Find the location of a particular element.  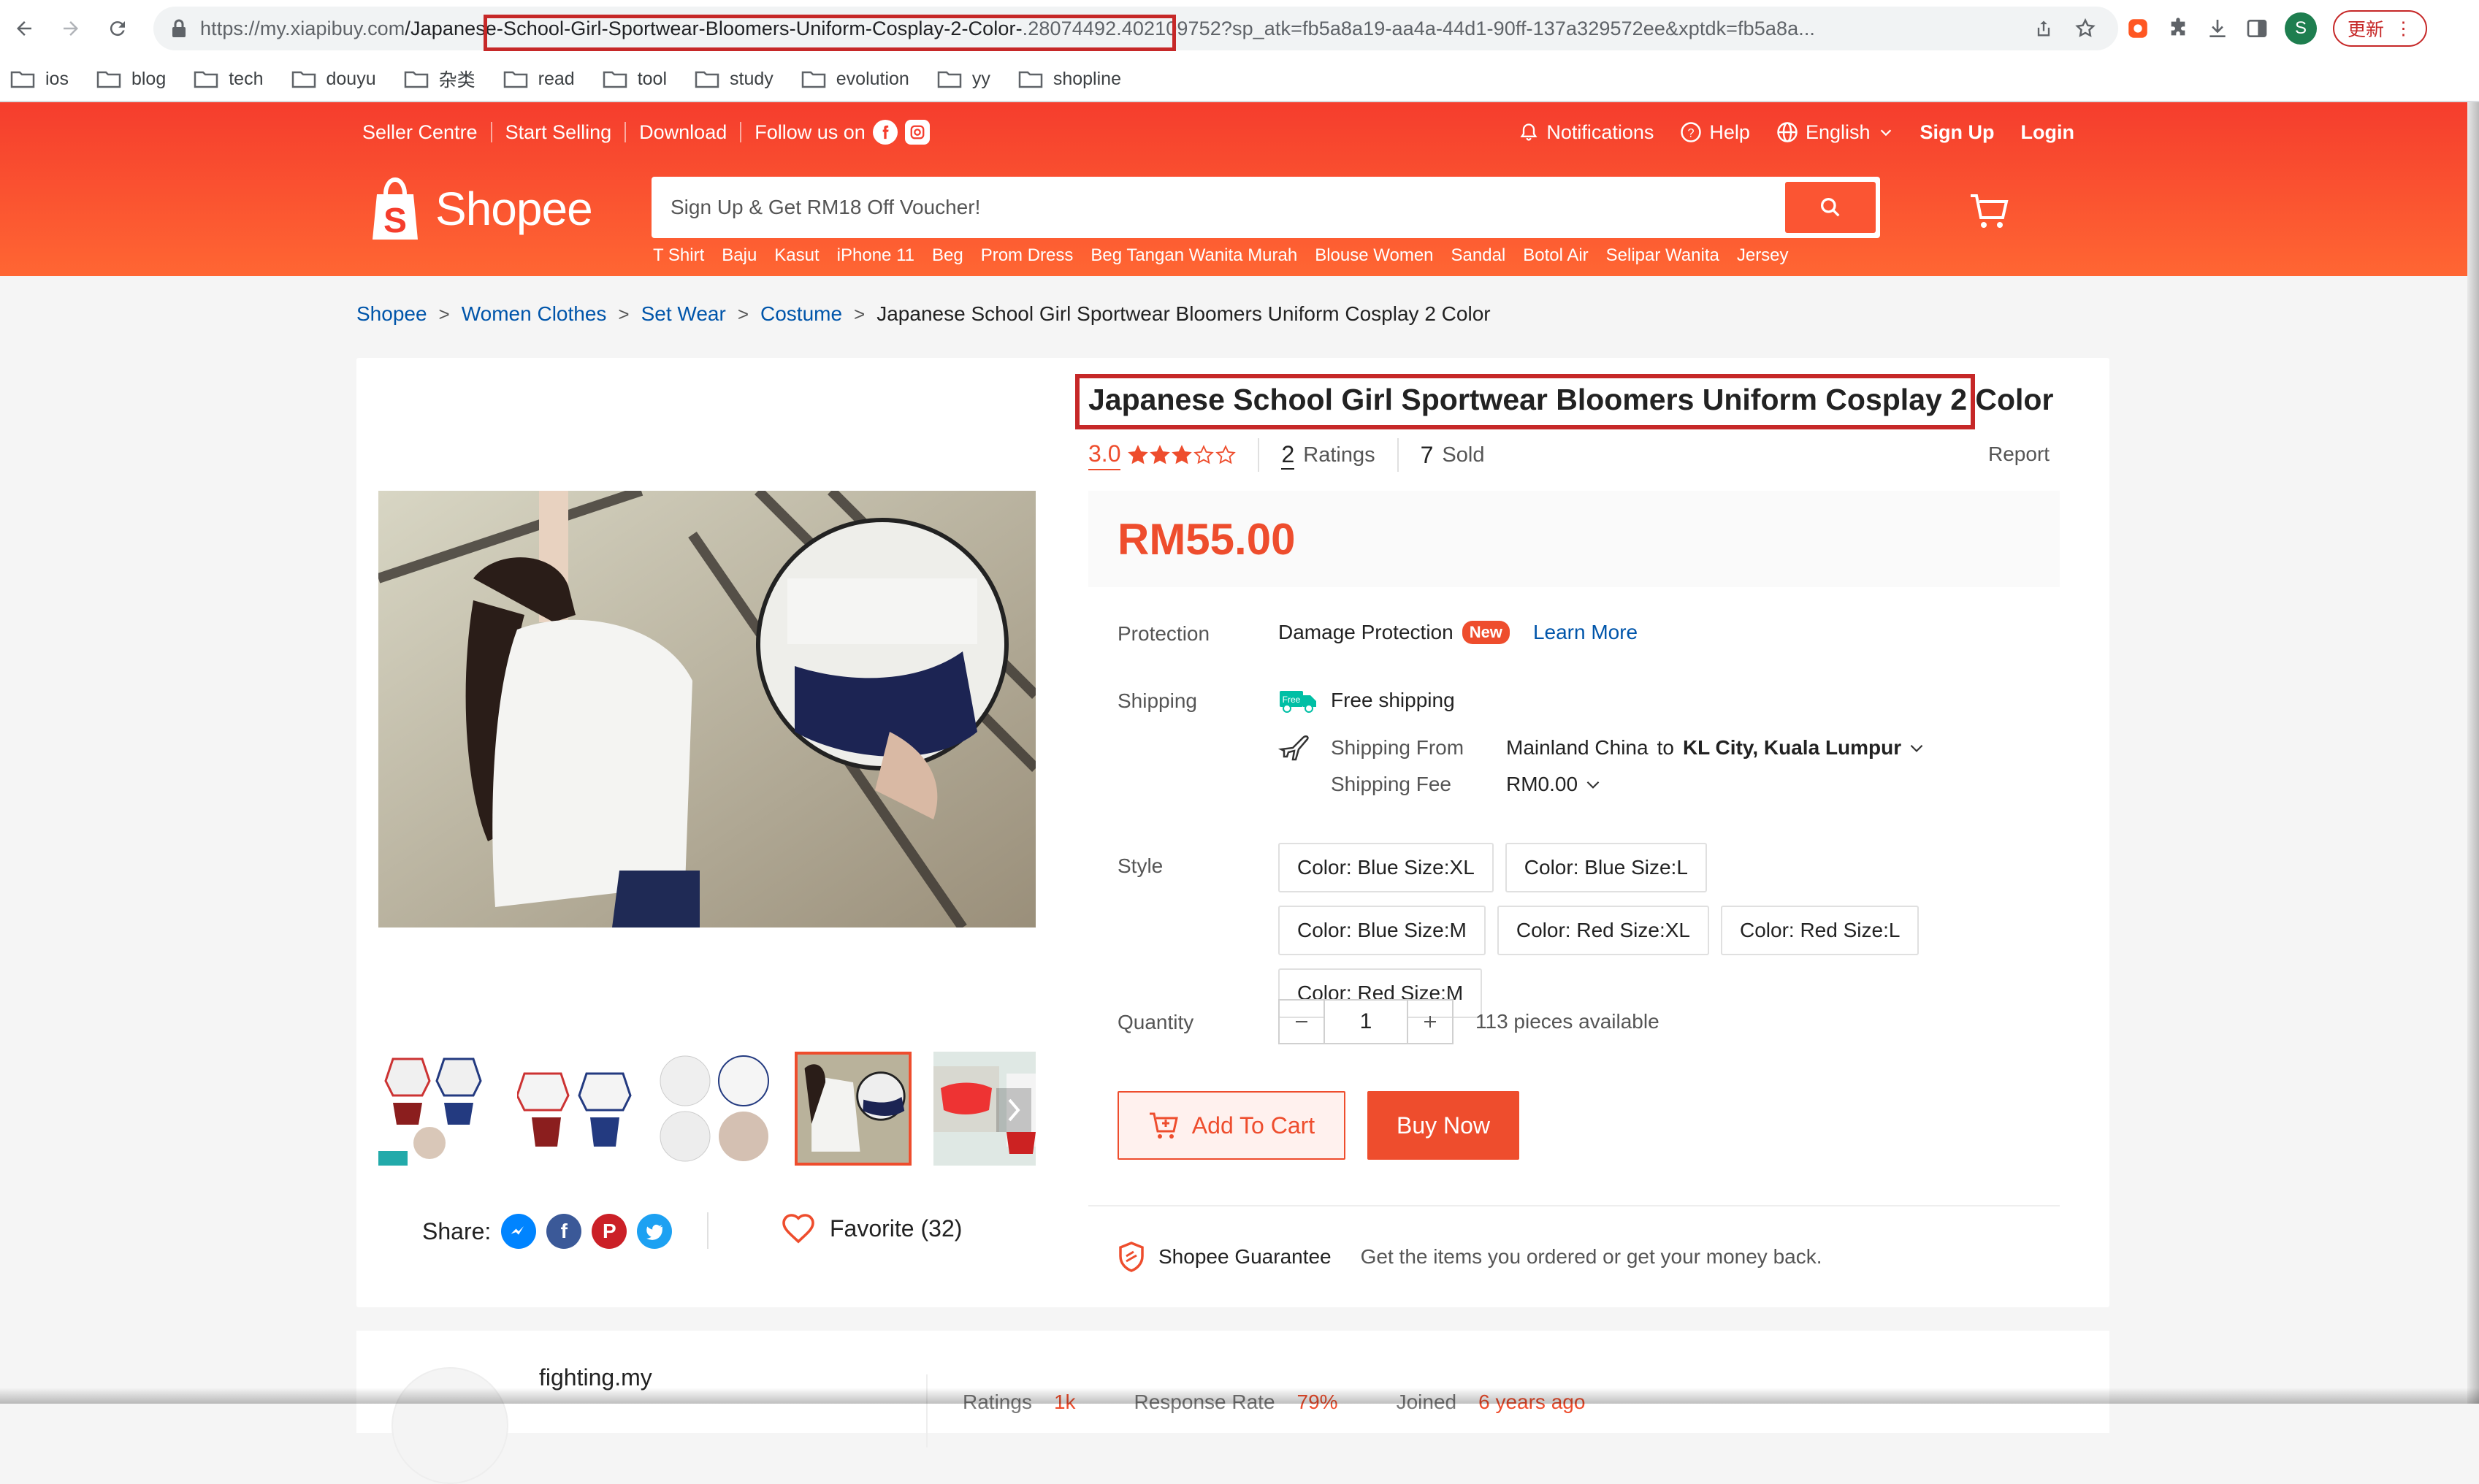

bookmark-label: study is located at coordinates (752, 78).